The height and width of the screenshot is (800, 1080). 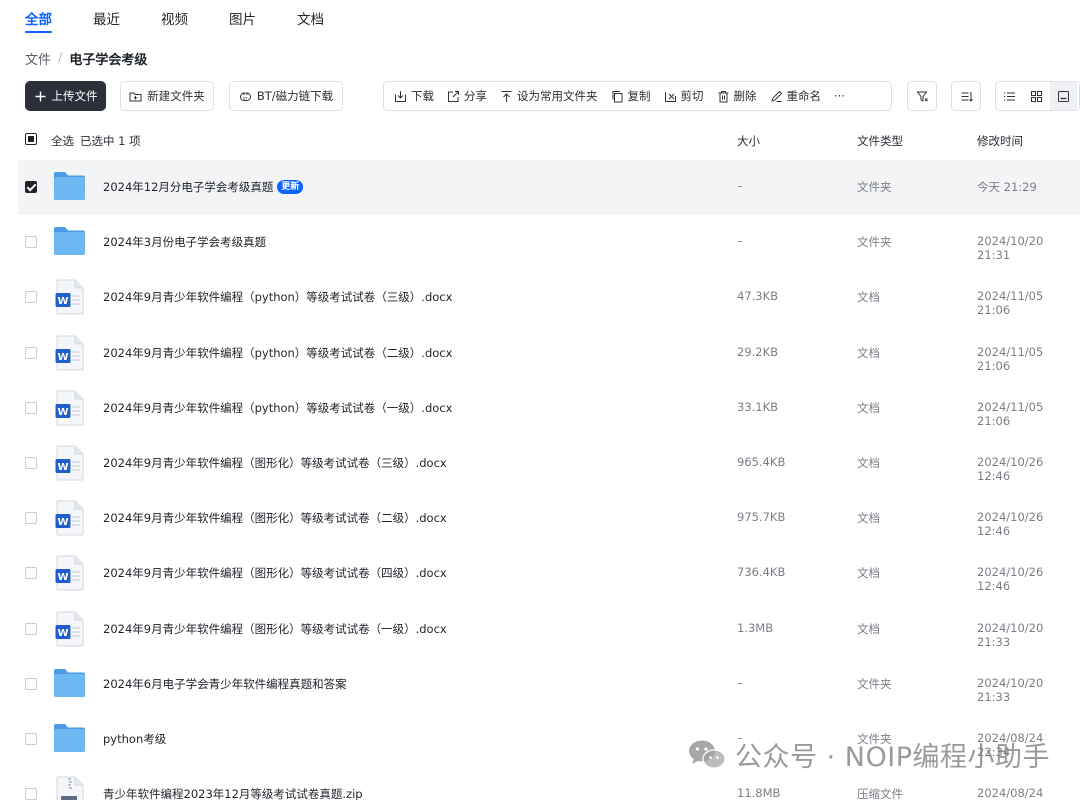 What do you see at coordinates (549, 242) in the screenshot?
I see `file-row: 2024年3月份电子学会考级真题 – 文件夹 2024/10/20 21:31` at bounding box center [549, 242].